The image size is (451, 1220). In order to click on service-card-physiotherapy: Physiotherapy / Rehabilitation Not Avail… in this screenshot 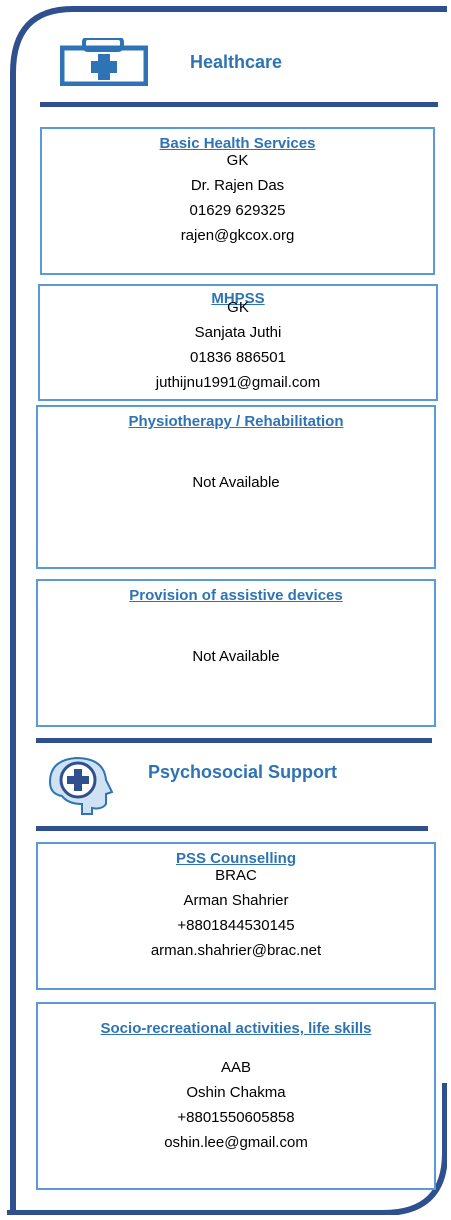, I will do `click(236, 487)`.